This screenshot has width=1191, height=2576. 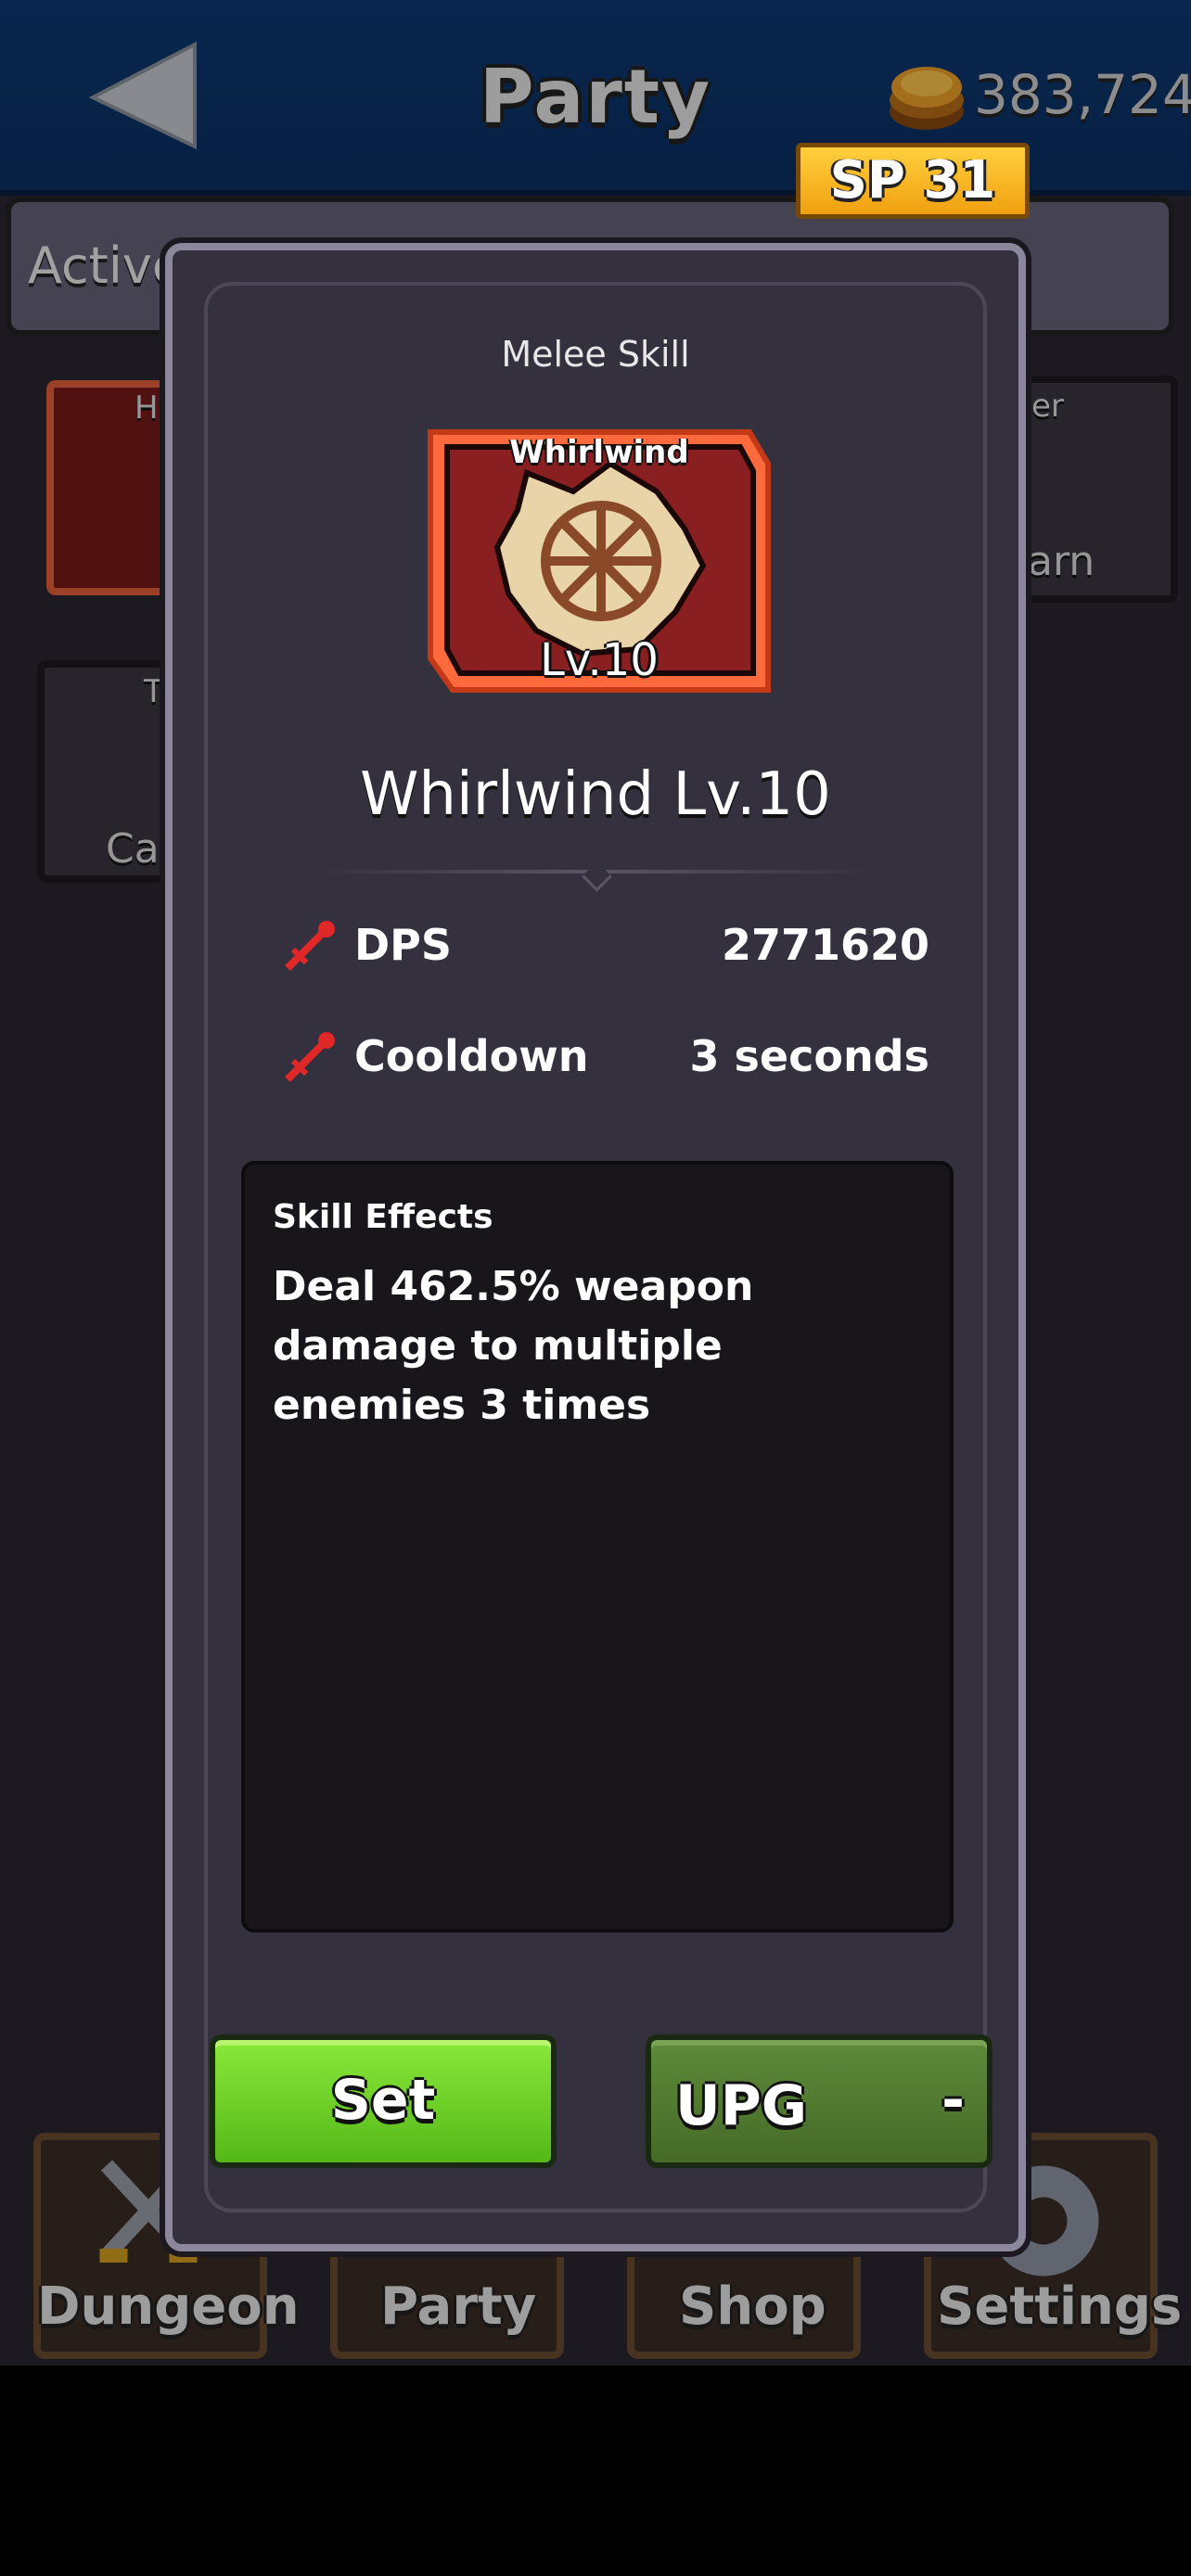 What do you see at coordinates (819, 2101) in the screenshot?
I see `upgrade-button: UPG -` at bounding box center [819, 2101].